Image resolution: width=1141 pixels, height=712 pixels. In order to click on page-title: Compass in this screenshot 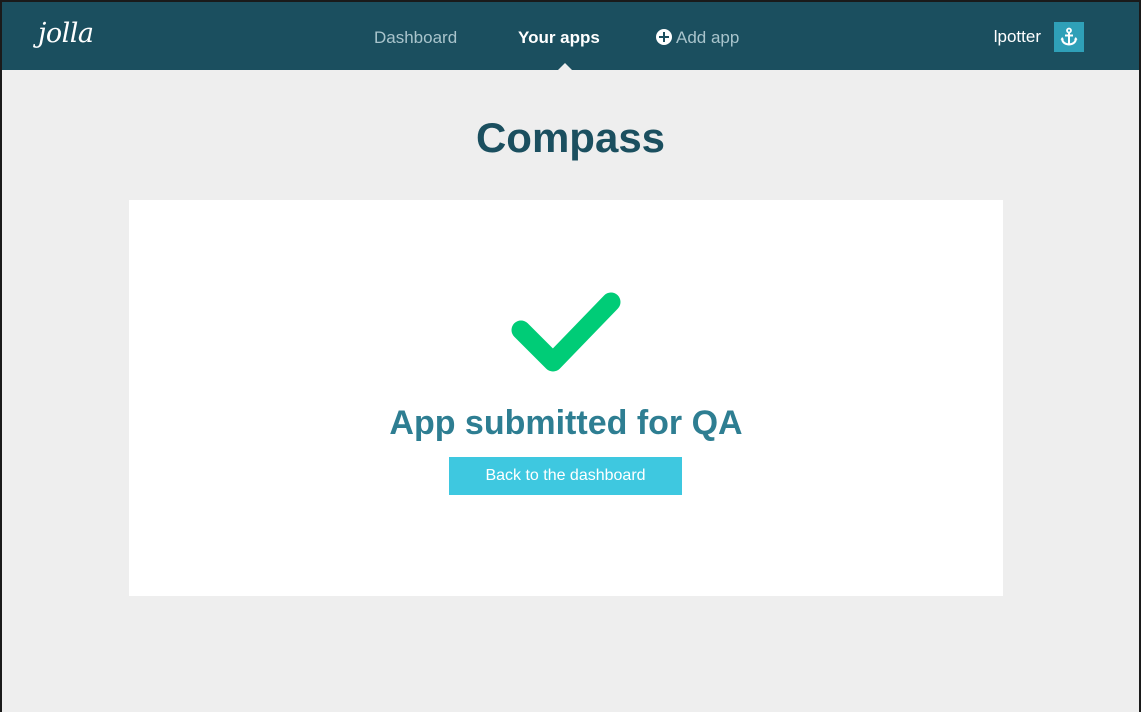, I will do `click(570, 137)`.